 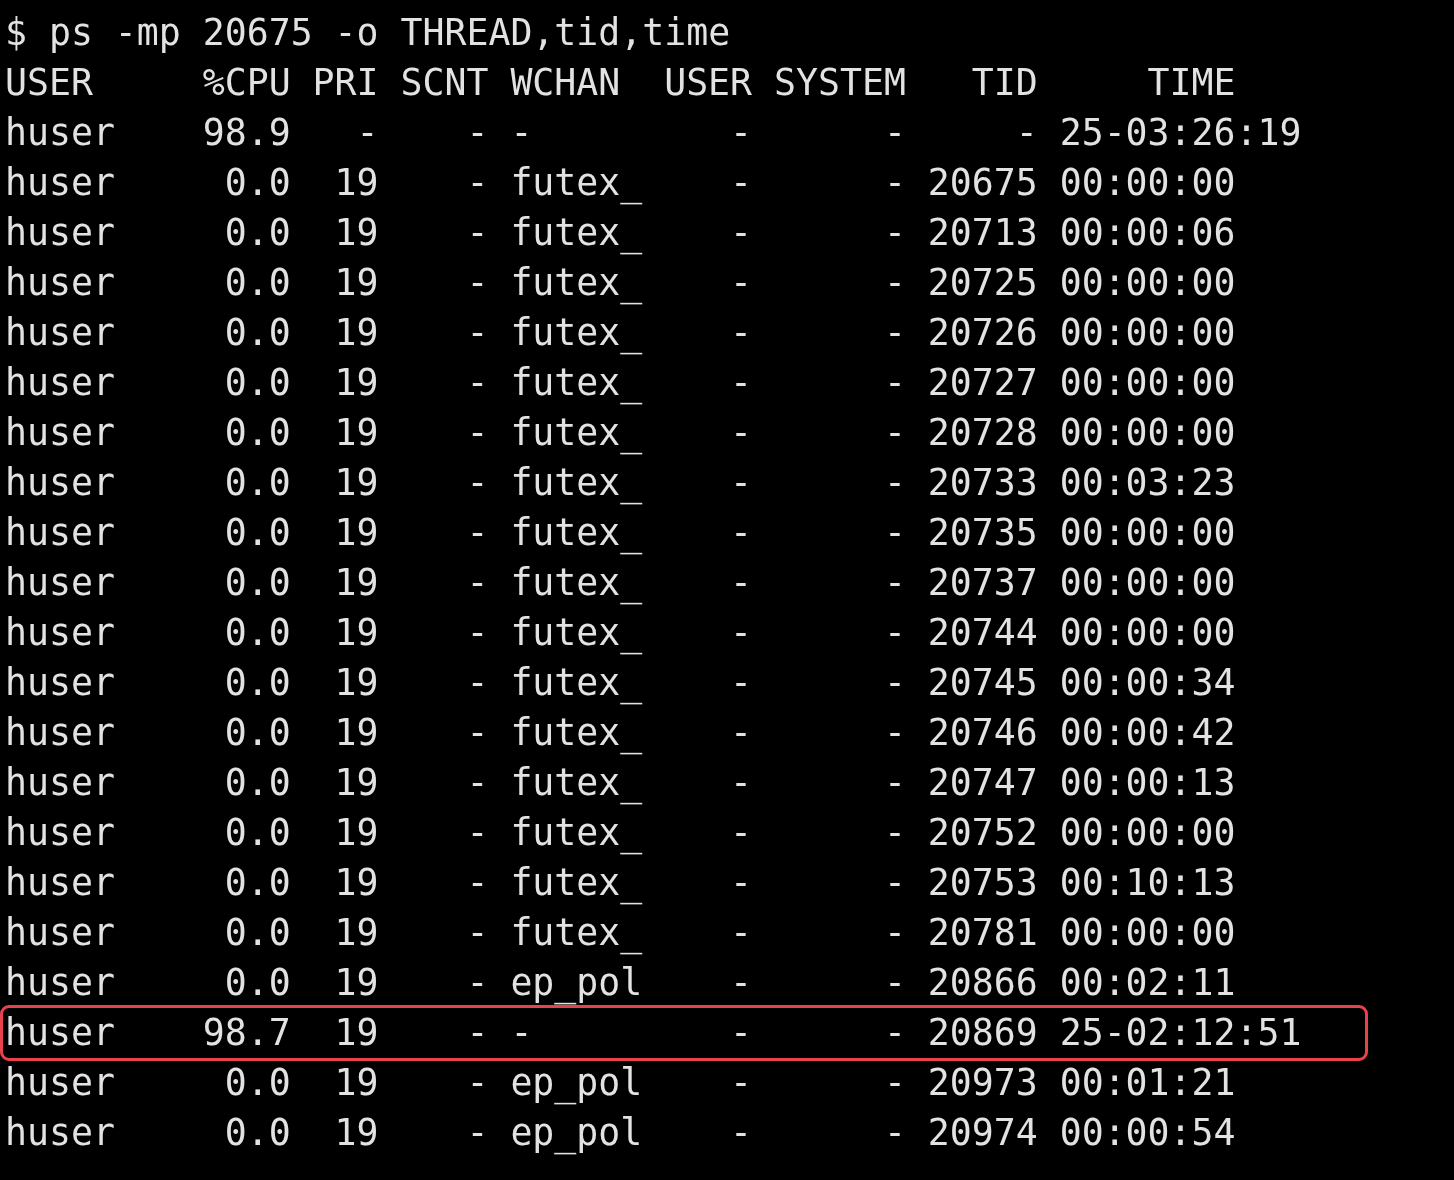 I want to click on table-cell-text: 20727, so click(x=982, y=383).